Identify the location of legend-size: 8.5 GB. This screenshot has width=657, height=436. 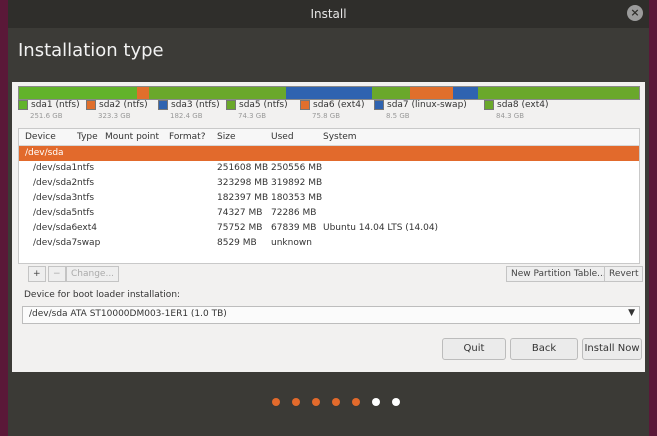
(398, 115).